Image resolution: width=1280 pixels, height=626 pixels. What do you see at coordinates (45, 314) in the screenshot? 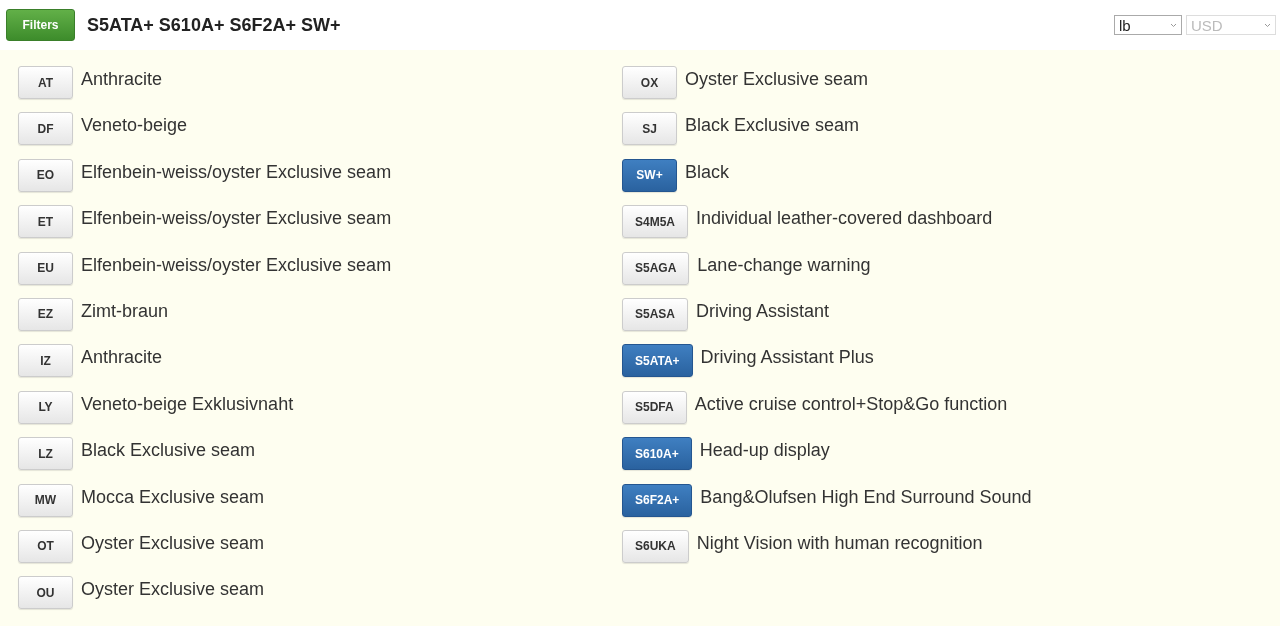
I see `option-code-button: EZ` at bounding box center [45, 314].